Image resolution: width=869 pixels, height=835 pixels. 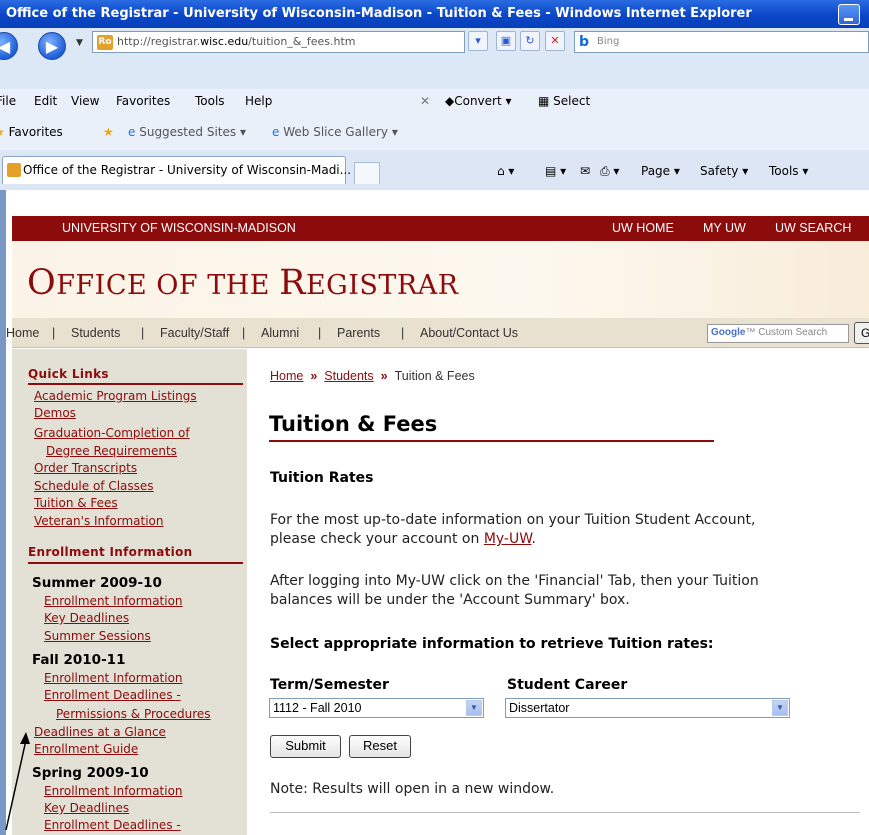 I want to click on google-search-input: Google™ Custom Search, so click(x=778, y=333).